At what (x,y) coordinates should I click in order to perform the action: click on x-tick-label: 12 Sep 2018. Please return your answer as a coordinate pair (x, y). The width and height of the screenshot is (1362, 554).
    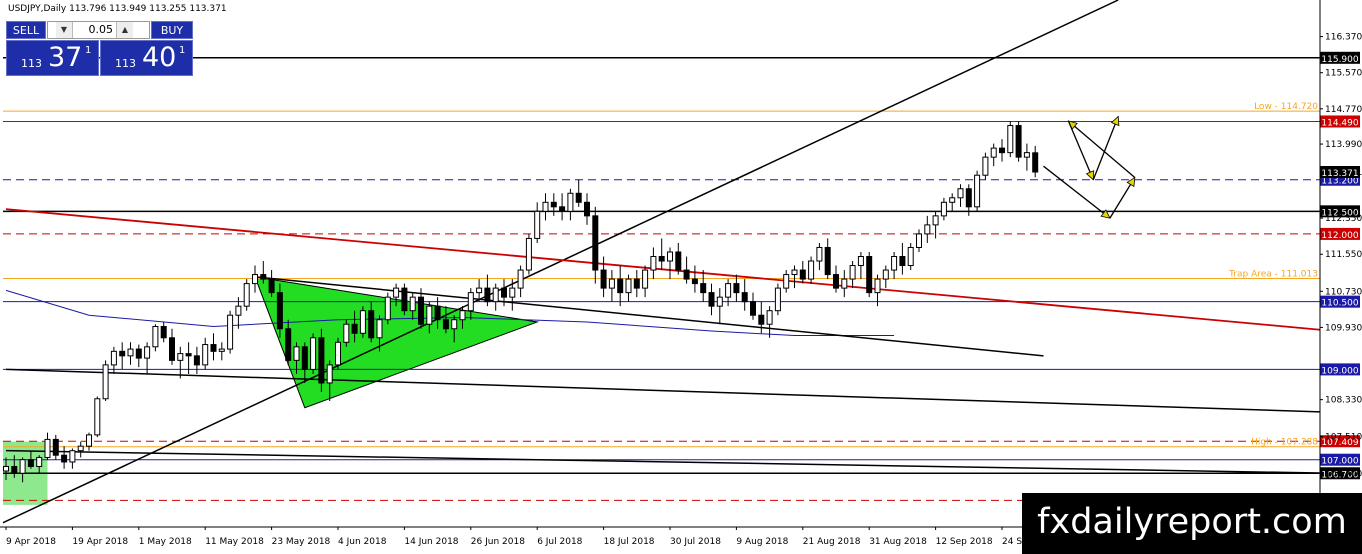
    Looking at the image, I should click on (964, 542).